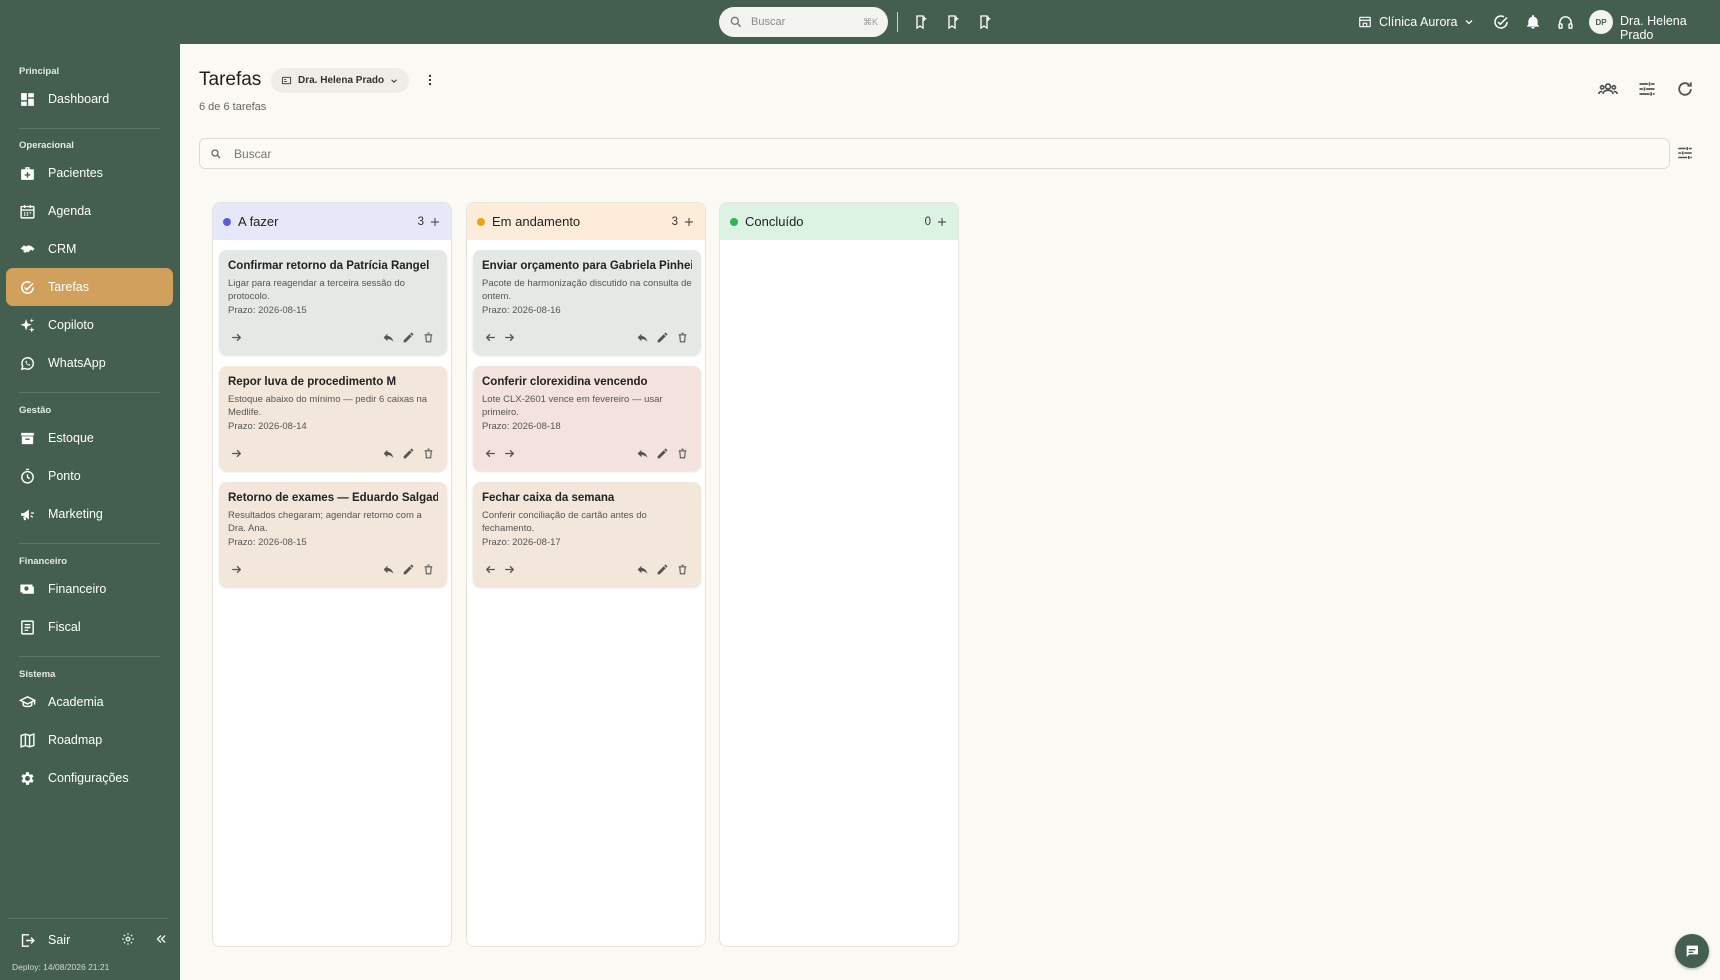 The image size is (1720, 980). I want to click on section-financeiro: Financeiro, so click(43, 561).